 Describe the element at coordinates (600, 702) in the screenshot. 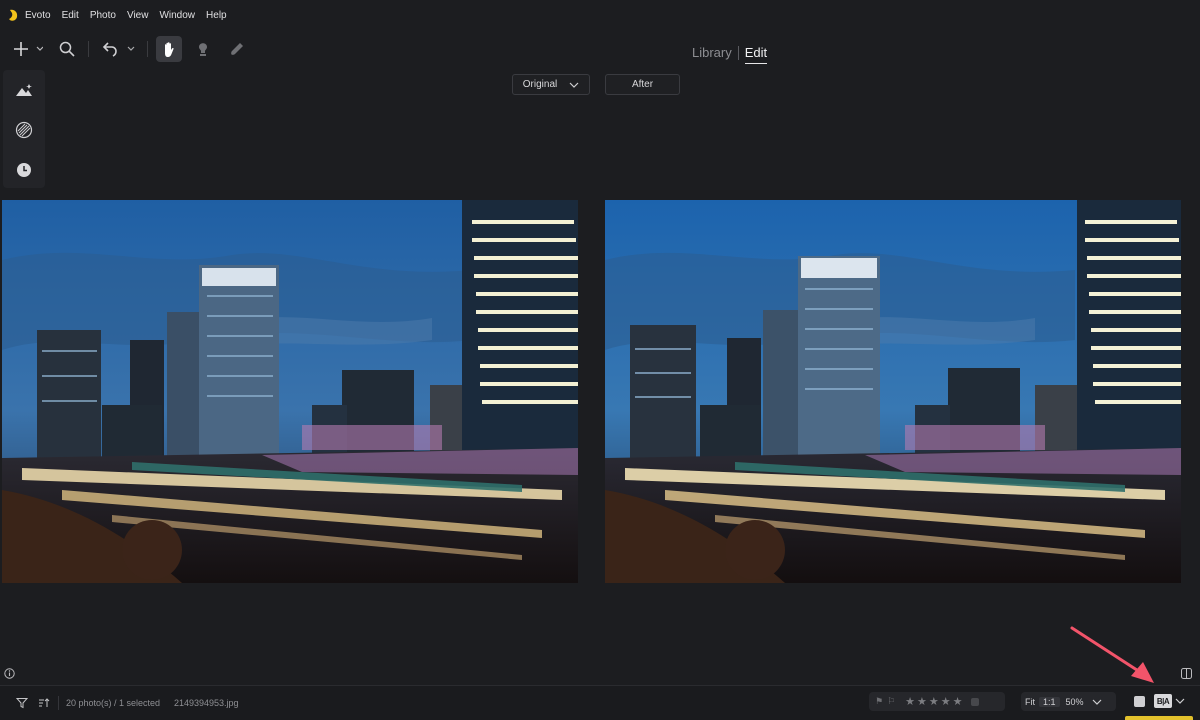

I see `status-bar: 20 photo(s) / 1 selected 2149394953.jpg` at that location.